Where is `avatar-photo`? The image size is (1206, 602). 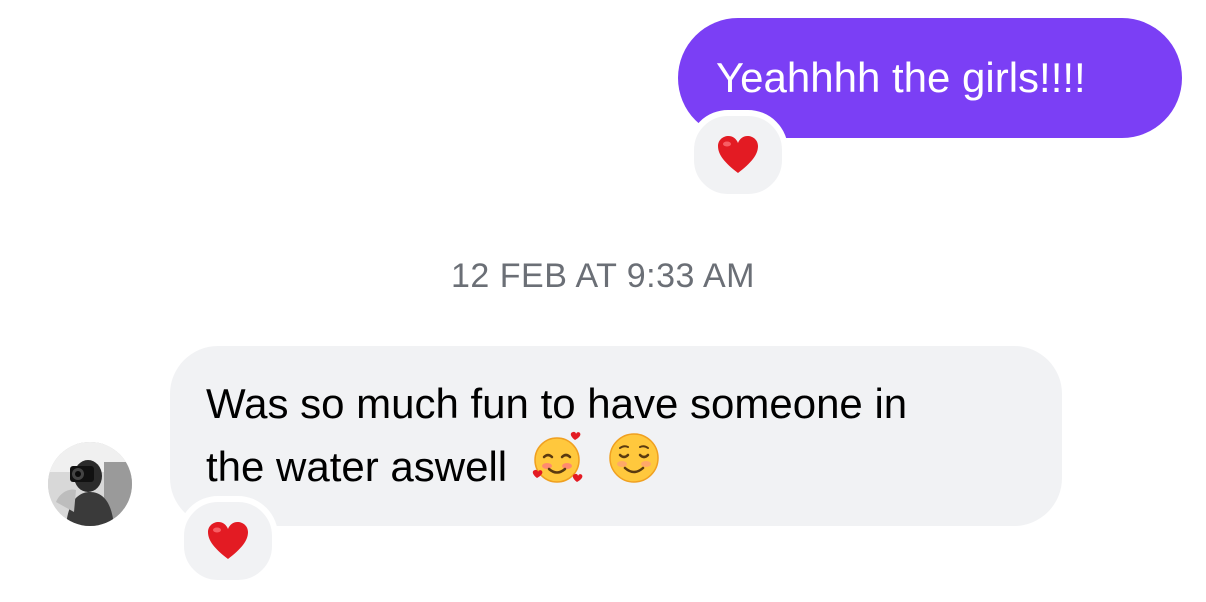
avatar-photo is located at coordinates (90, 484).